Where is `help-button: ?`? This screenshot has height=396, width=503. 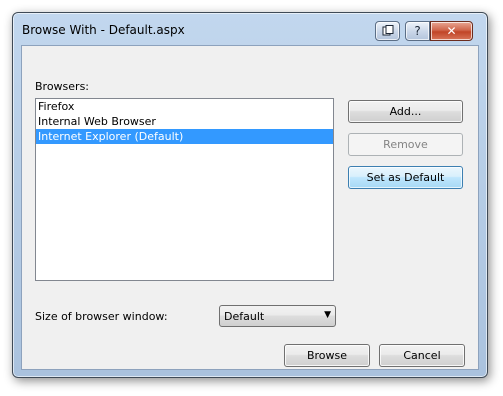
help-button: ? is located at coordinates (417, 31).